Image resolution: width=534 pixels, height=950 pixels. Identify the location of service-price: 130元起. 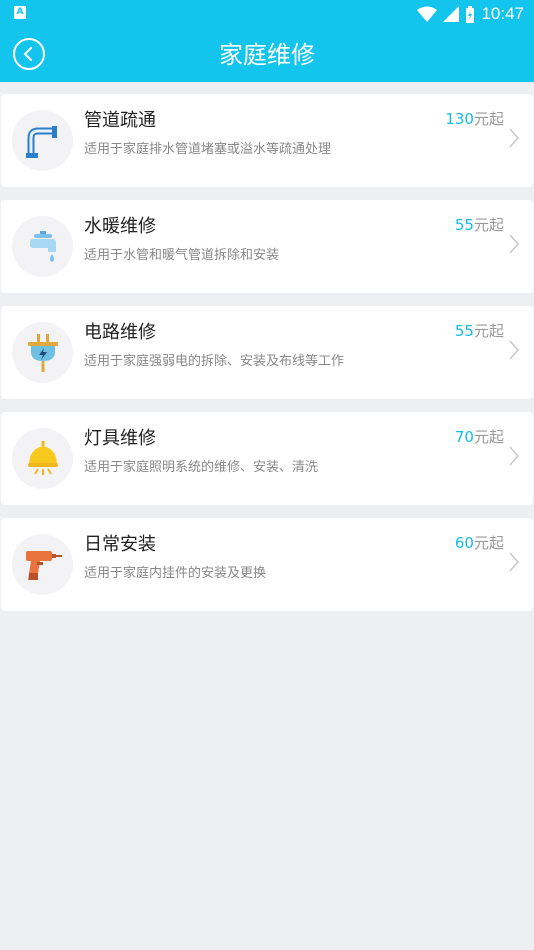
(474, 119).